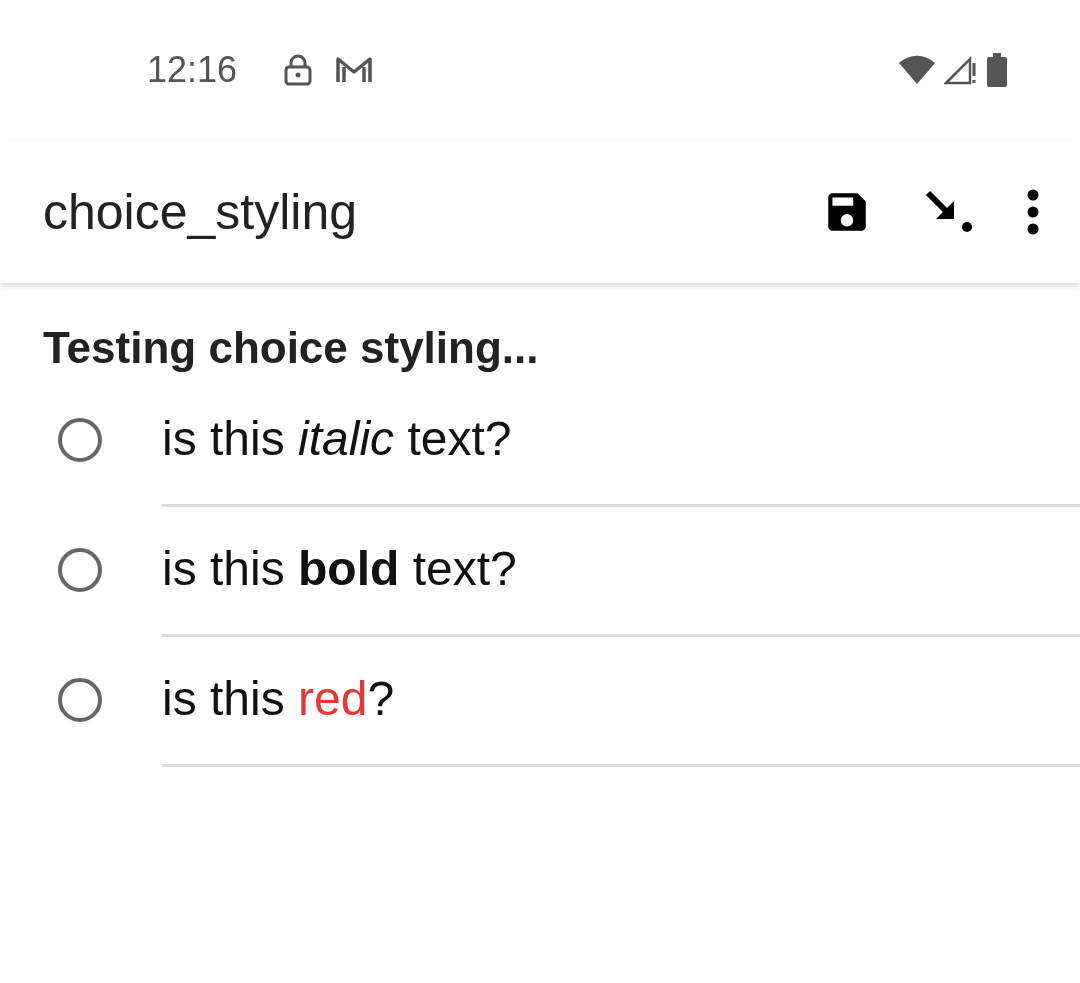  I want to click on status-time: 12:16, so click(192, 70).